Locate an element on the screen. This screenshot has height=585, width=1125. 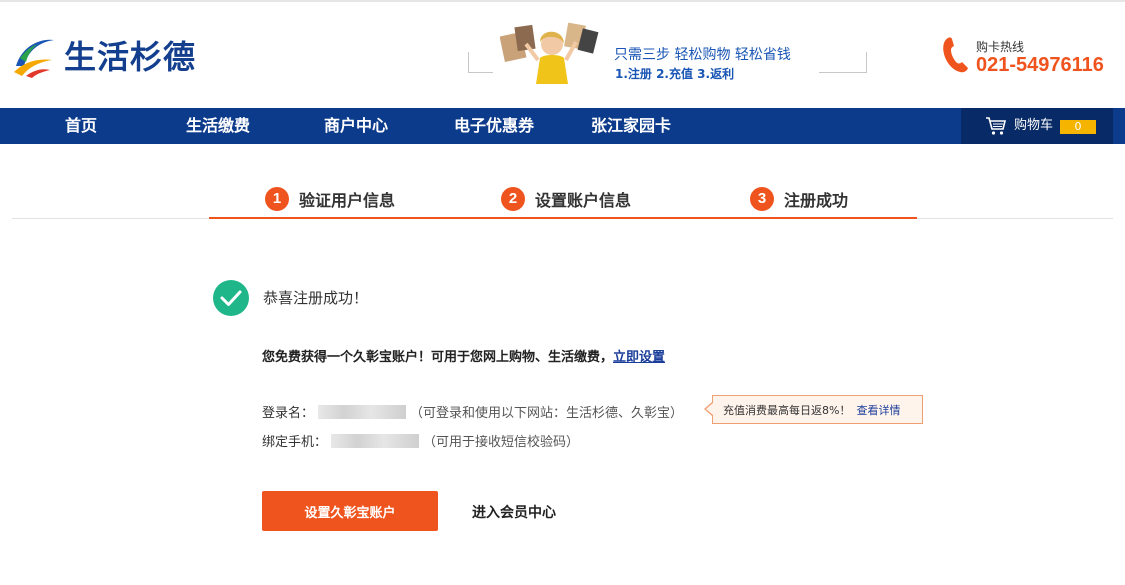
site-logo: 生活杉德 is located at coordinates (104, 55).